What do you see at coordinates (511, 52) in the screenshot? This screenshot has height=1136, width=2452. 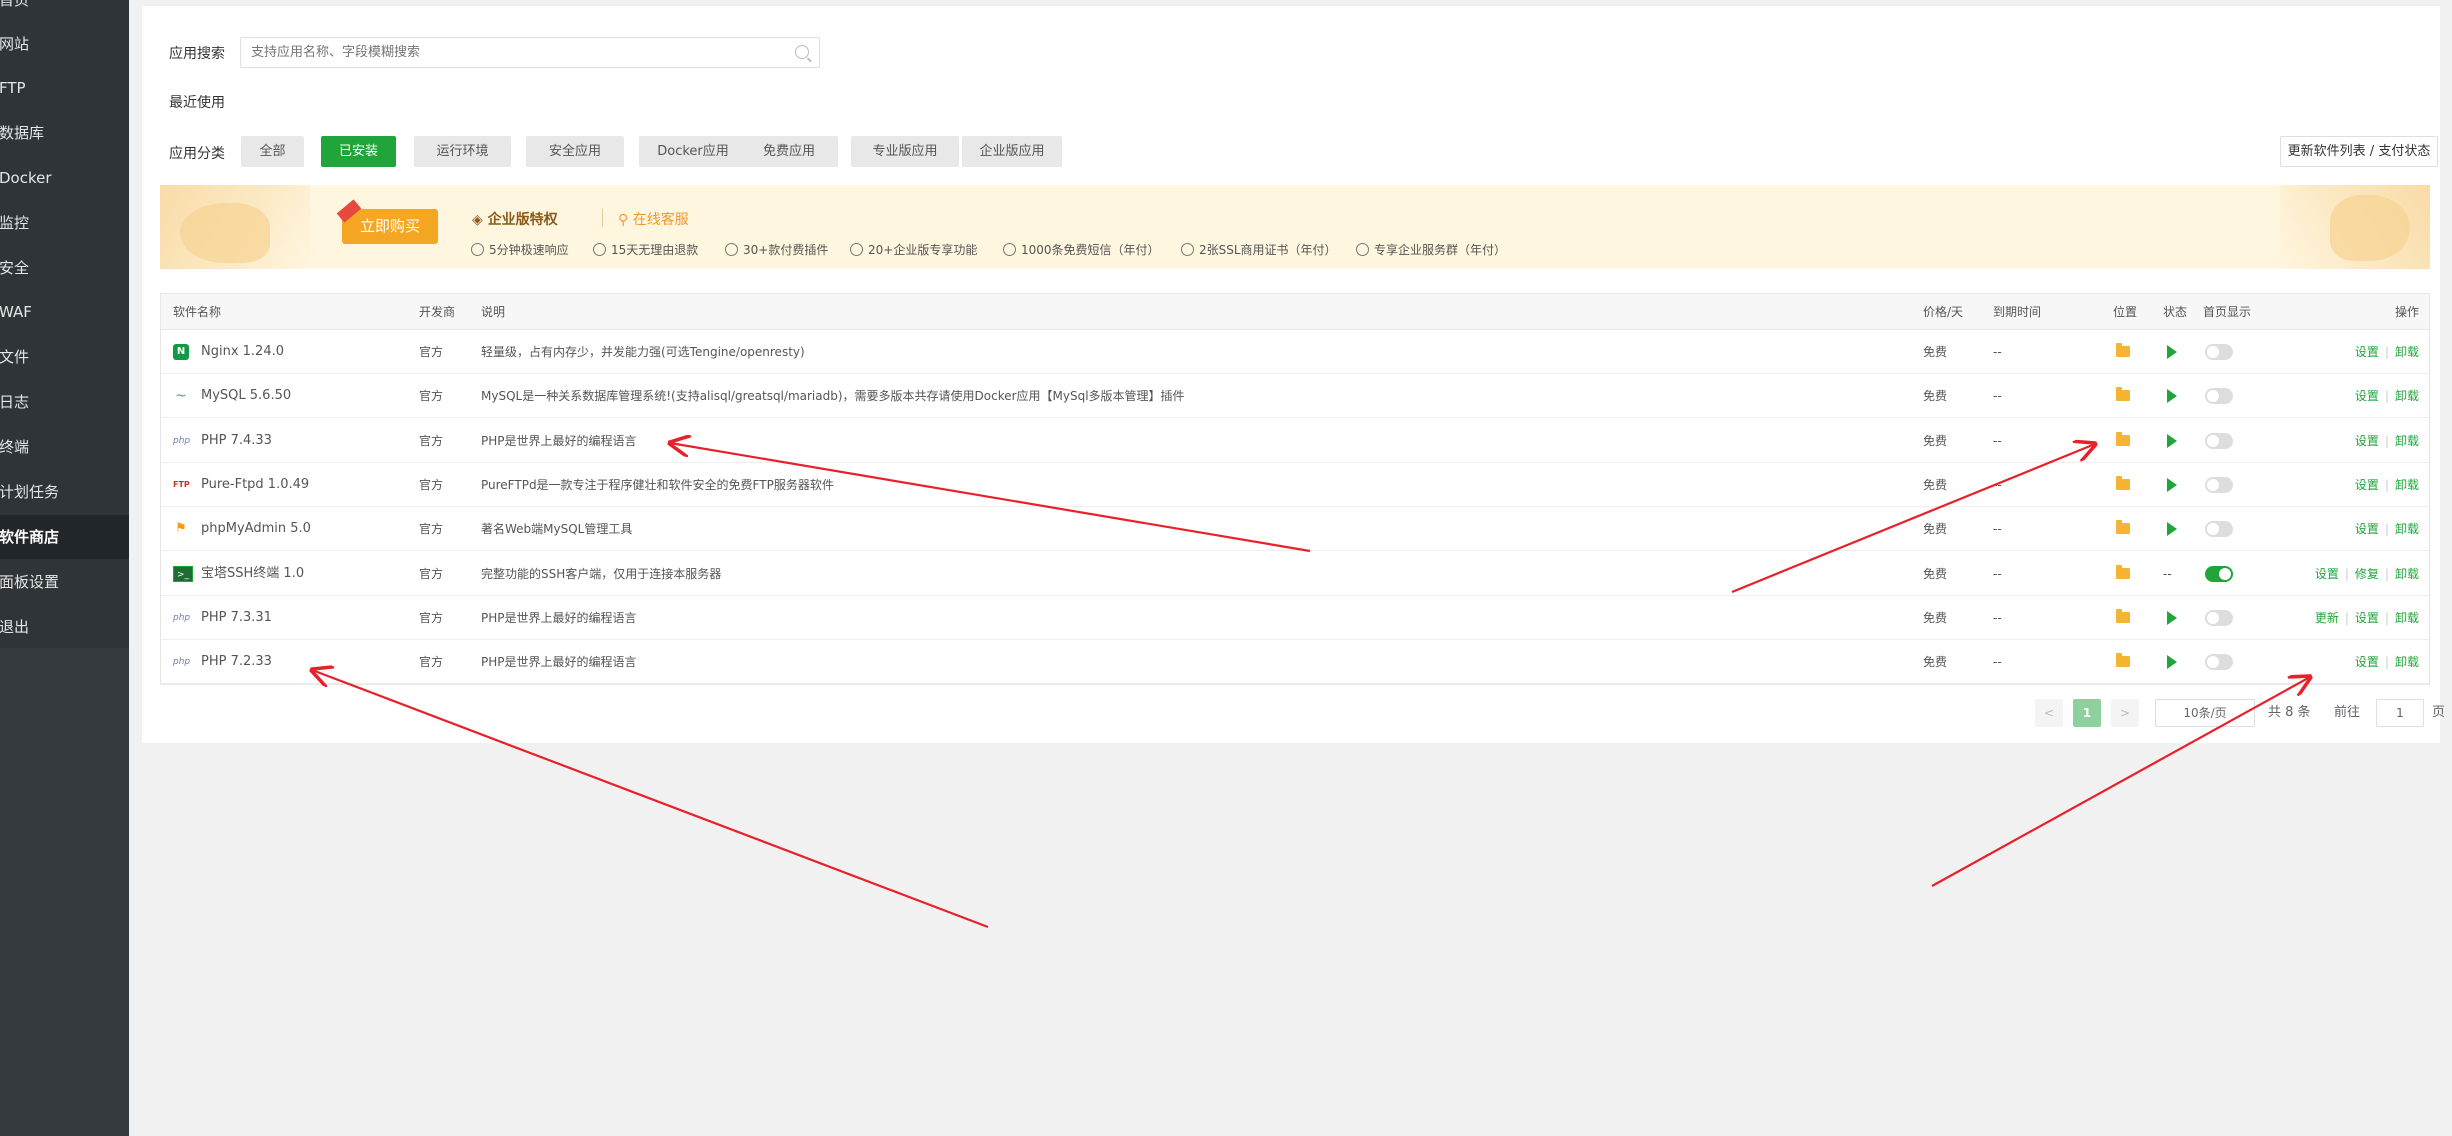 I see `search-input` at bounding box center [511, 52].